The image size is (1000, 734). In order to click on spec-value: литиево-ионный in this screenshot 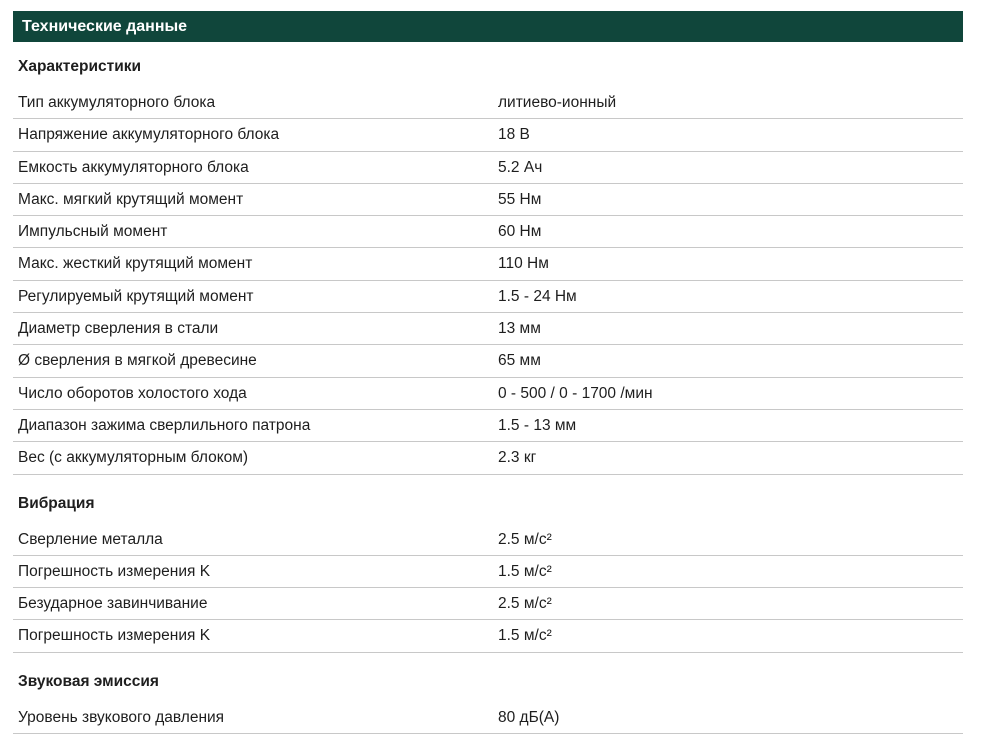, I will do `click(557, 102)`.